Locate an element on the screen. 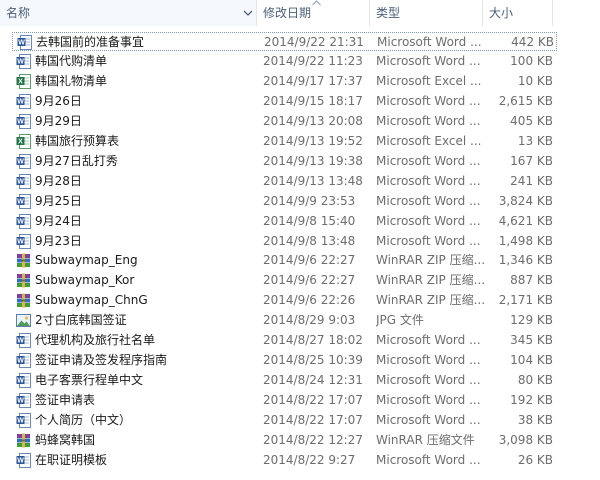 The width and height of the screenshot is (600, 480). file-name: Subwaymap_Kor is located at coordinates (85, 280).